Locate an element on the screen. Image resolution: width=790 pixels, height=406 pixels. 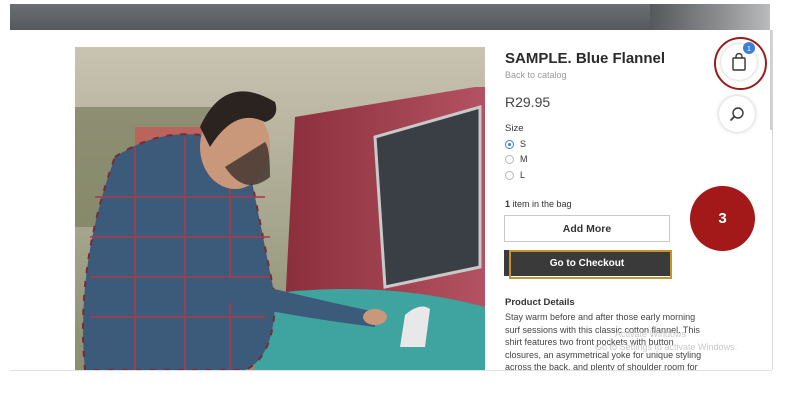
add-more-button: Add More is located at coordinates (587, 228).